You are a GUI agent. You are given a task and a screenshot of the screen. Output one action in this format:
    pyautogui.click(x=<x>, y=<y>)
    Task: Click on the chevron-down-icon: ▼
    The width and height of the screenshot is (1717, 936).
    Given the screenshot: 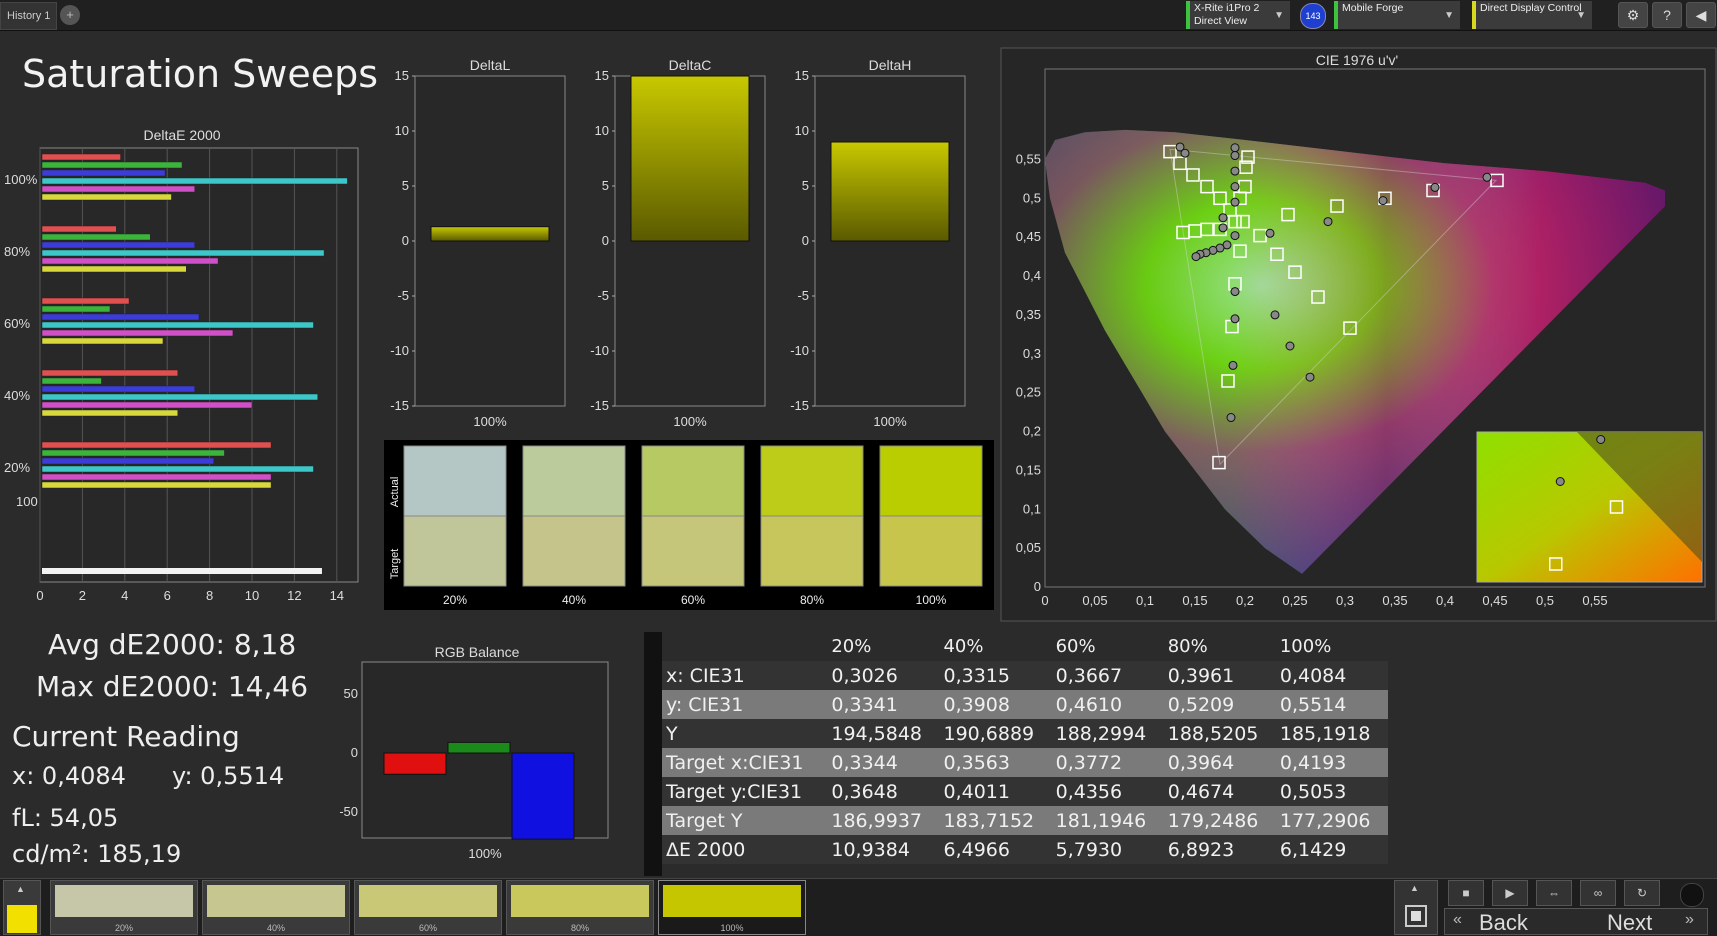 What is the action you would take?
    pyautogui.click(x=1581, y=15)
    